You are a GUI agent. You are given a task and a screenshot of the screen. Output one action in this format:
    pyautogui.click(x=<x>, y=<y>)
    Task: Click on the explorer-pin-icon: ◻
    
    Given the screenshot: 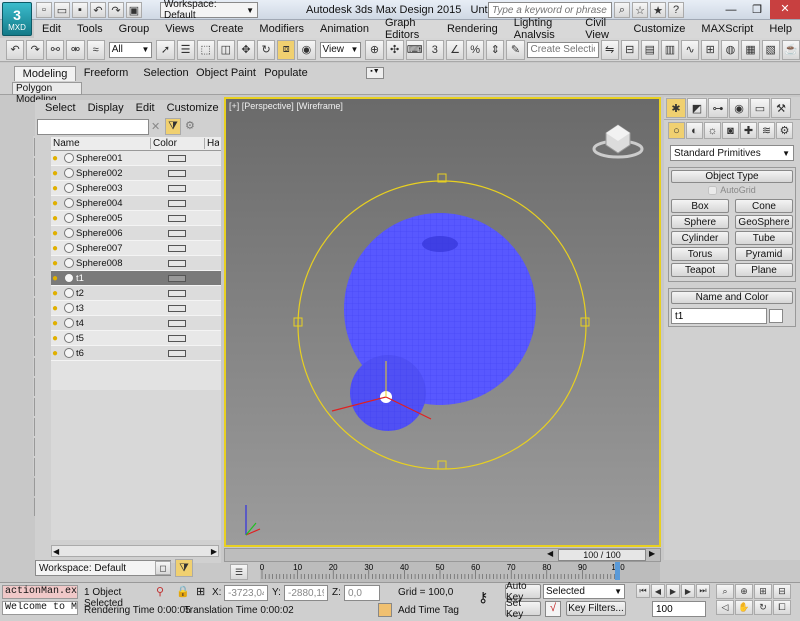 What is the action you would take?
    pyautogui.click(x=163, y=568)
    